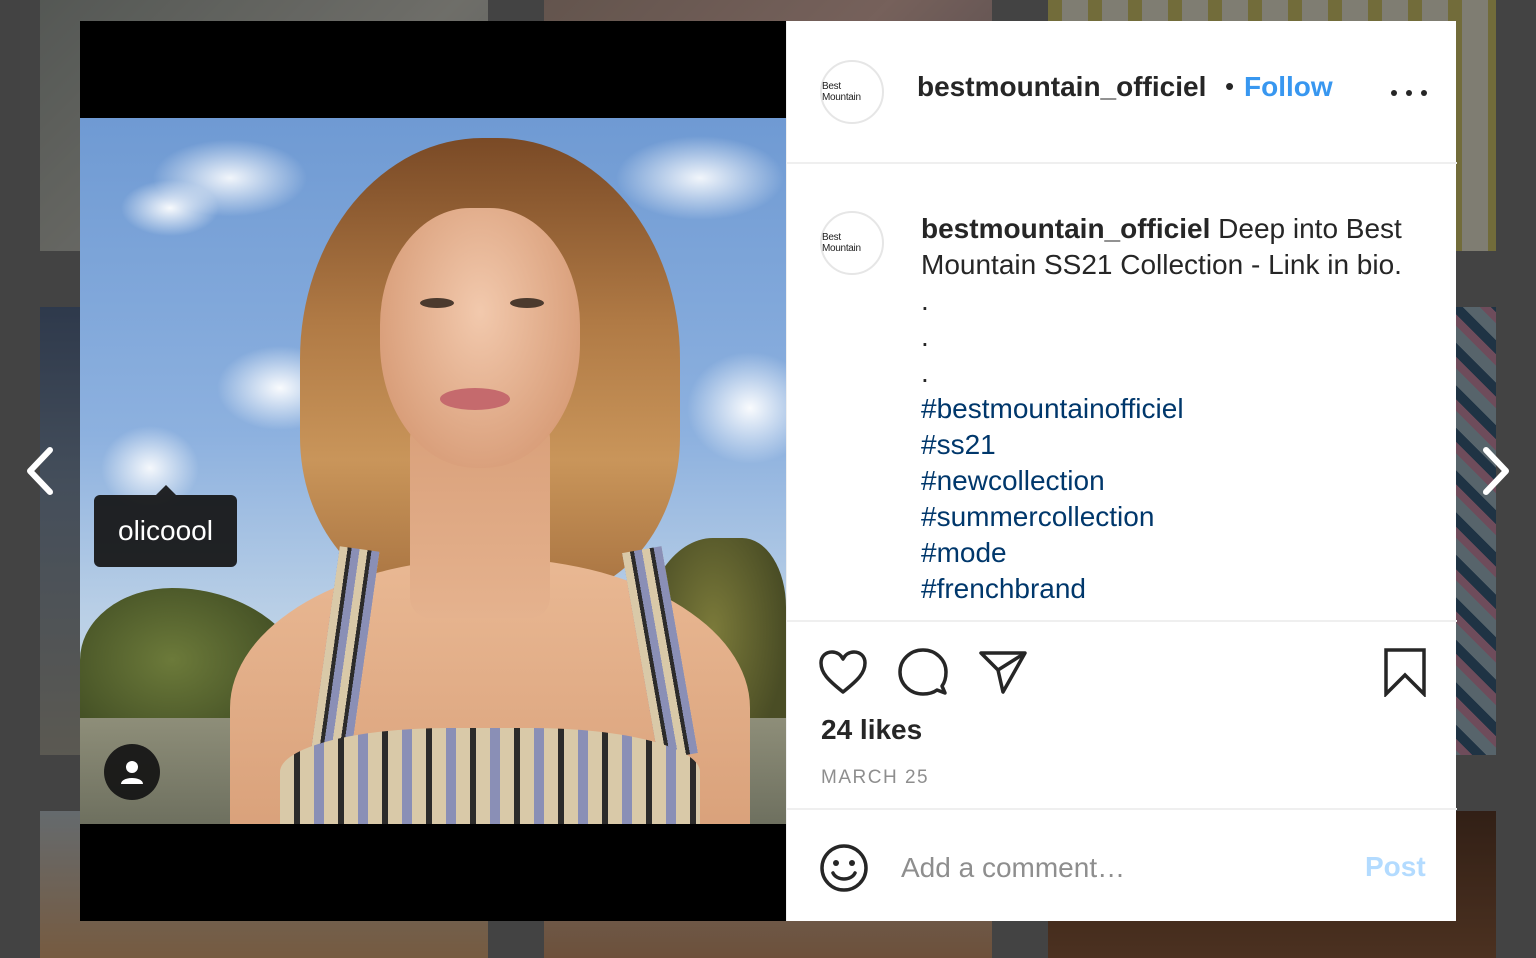 Image resolution: width=1536 pixels, height=958 pixels. Describe the element at coordinates (1176, 445) in the screenshot. I see `hashtag-link: #ss21` at that location.